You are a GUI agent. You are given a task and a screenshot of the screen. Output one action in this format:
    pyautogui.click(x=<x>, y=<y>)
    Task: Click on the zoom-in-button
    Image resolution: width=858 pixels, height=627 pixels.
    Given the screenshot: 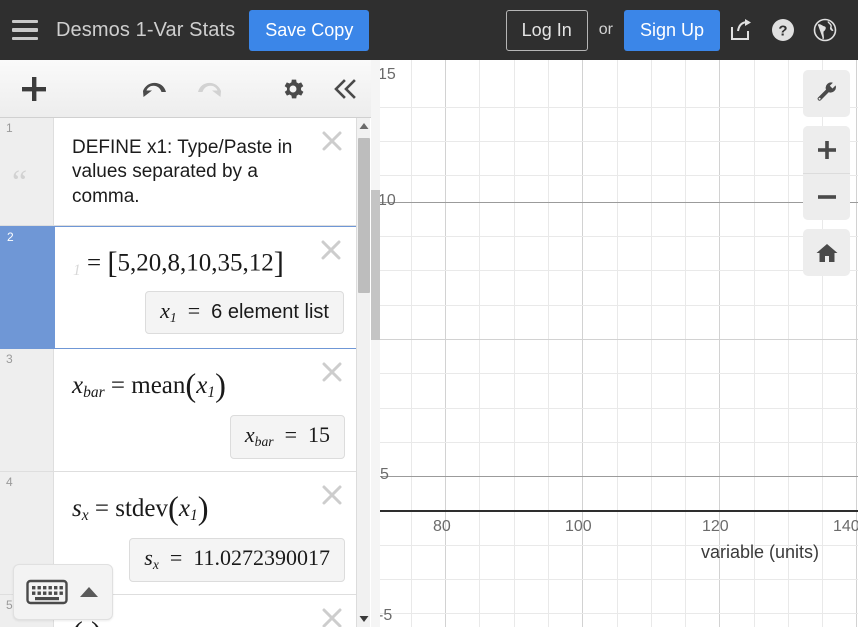 What is the action you would take?
    pyautogui.click(x=826, y=149)
    